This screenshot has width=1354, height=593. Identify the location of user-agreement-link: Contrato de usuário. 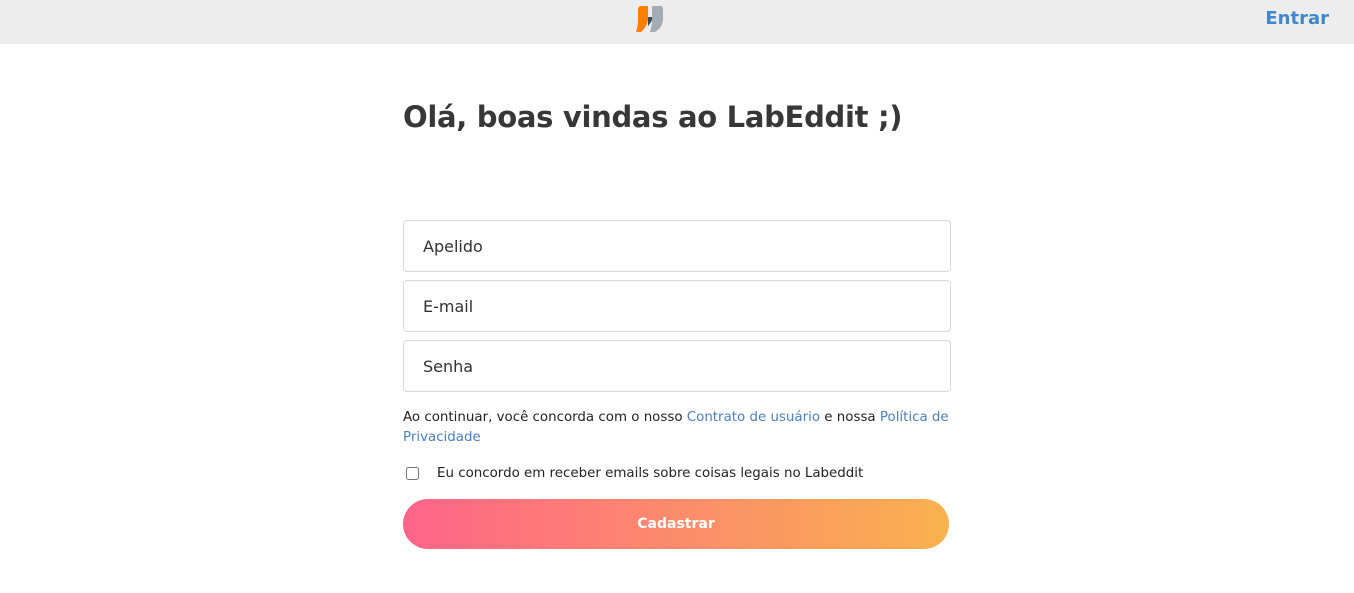
(753, 417).